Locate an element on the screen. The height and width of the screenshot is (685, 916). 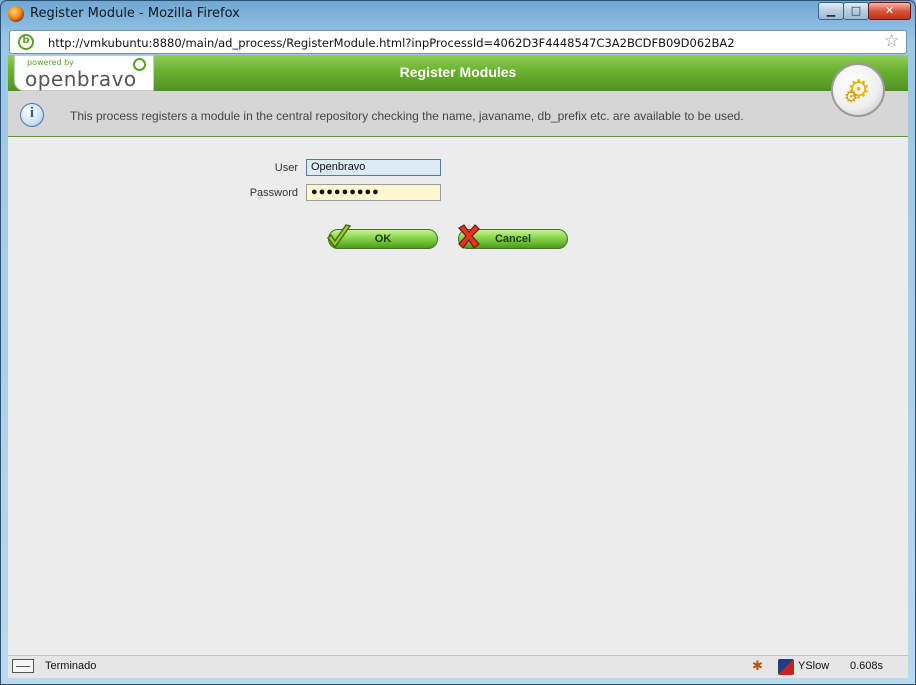
window-title: Register Module - Mozilla Firefox is located at coordinates (135, 13).